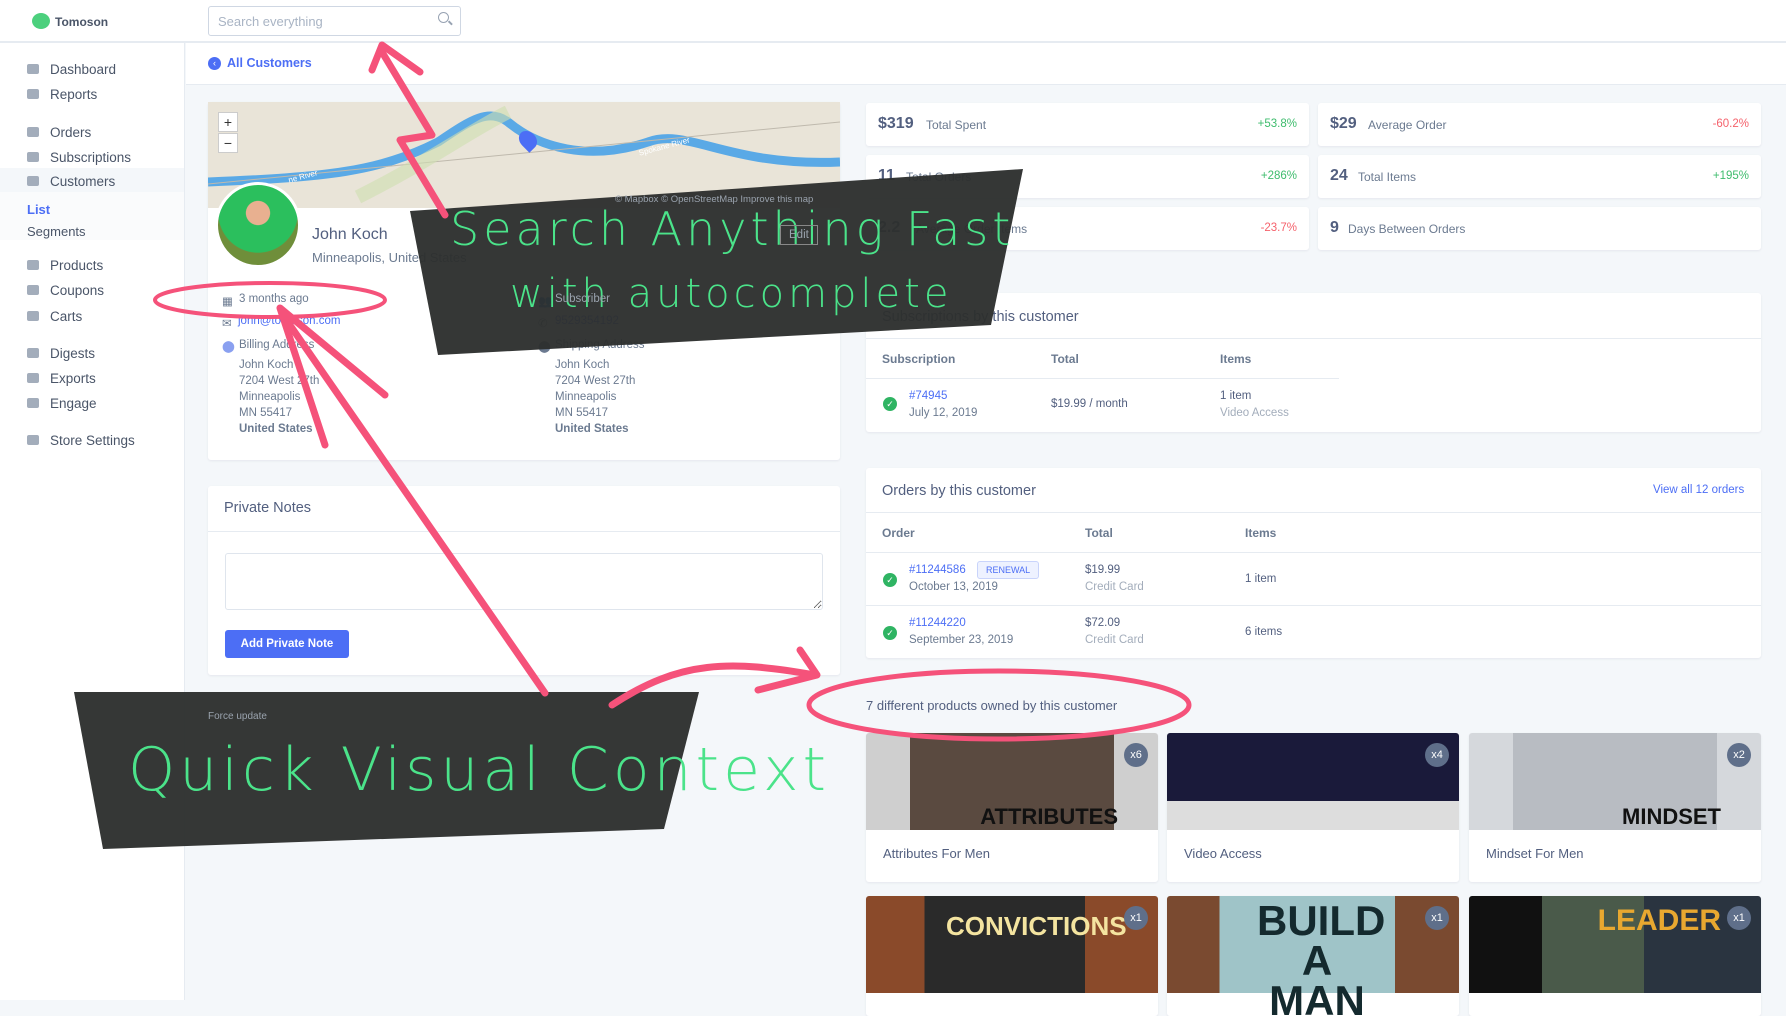  I want to click on arrow-to-search, so click(413, 133).